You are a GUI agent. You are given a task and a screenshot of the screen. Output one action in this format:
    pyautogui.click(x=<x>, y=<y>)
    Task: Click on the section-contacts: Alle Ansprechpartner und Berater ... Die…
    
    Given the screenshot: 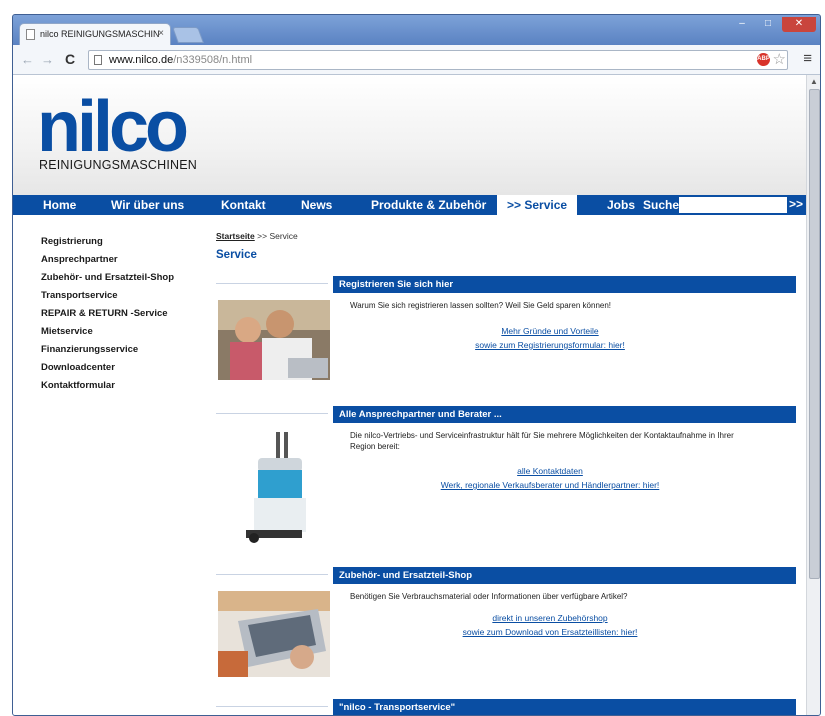 What is the action you would take?
    pyautogui.click(x=506, y=481)
    